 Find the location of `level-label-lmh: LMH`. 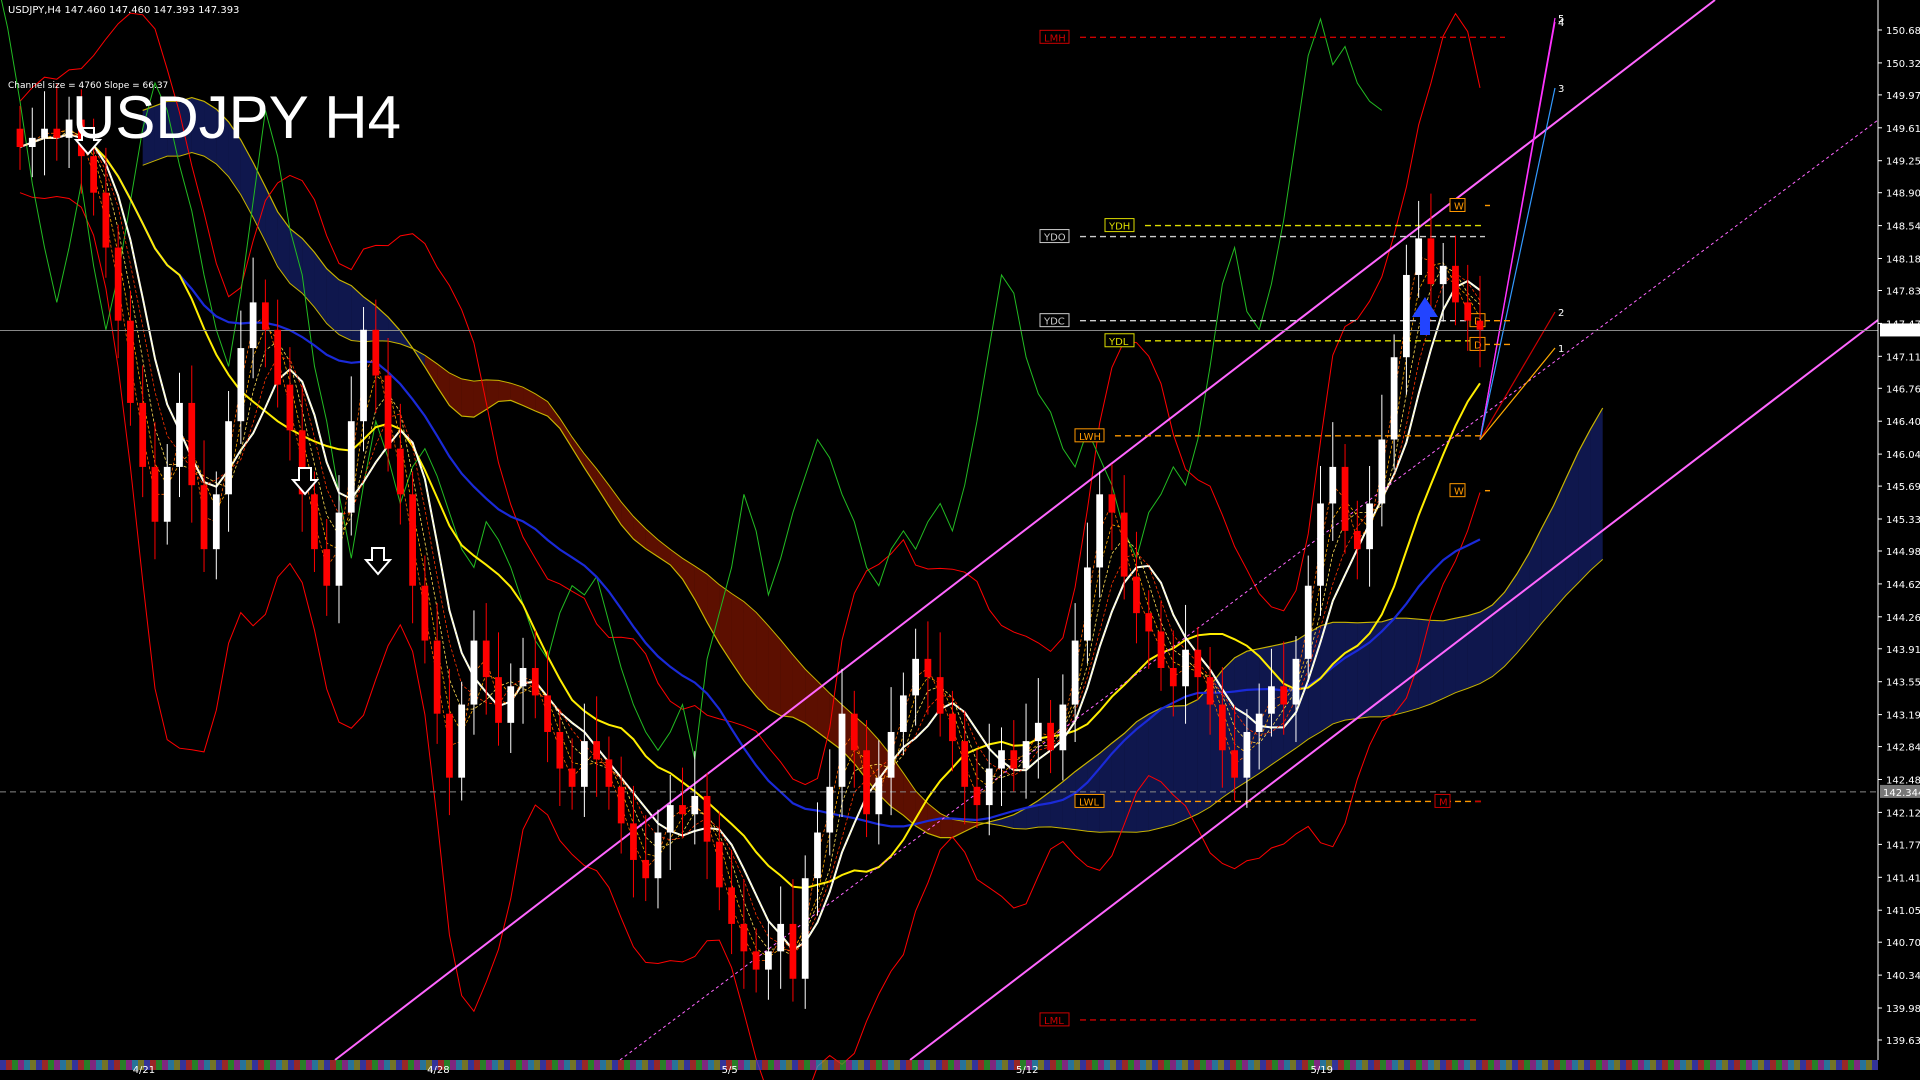

level-label-lmh: LMH is located at coordinates (1055, 38).